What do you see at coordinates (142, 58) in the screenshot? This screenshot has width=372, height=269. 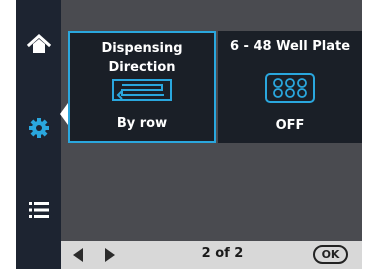 I see `tile-title: Dispensing Direction` at bounding box center [142, 58].